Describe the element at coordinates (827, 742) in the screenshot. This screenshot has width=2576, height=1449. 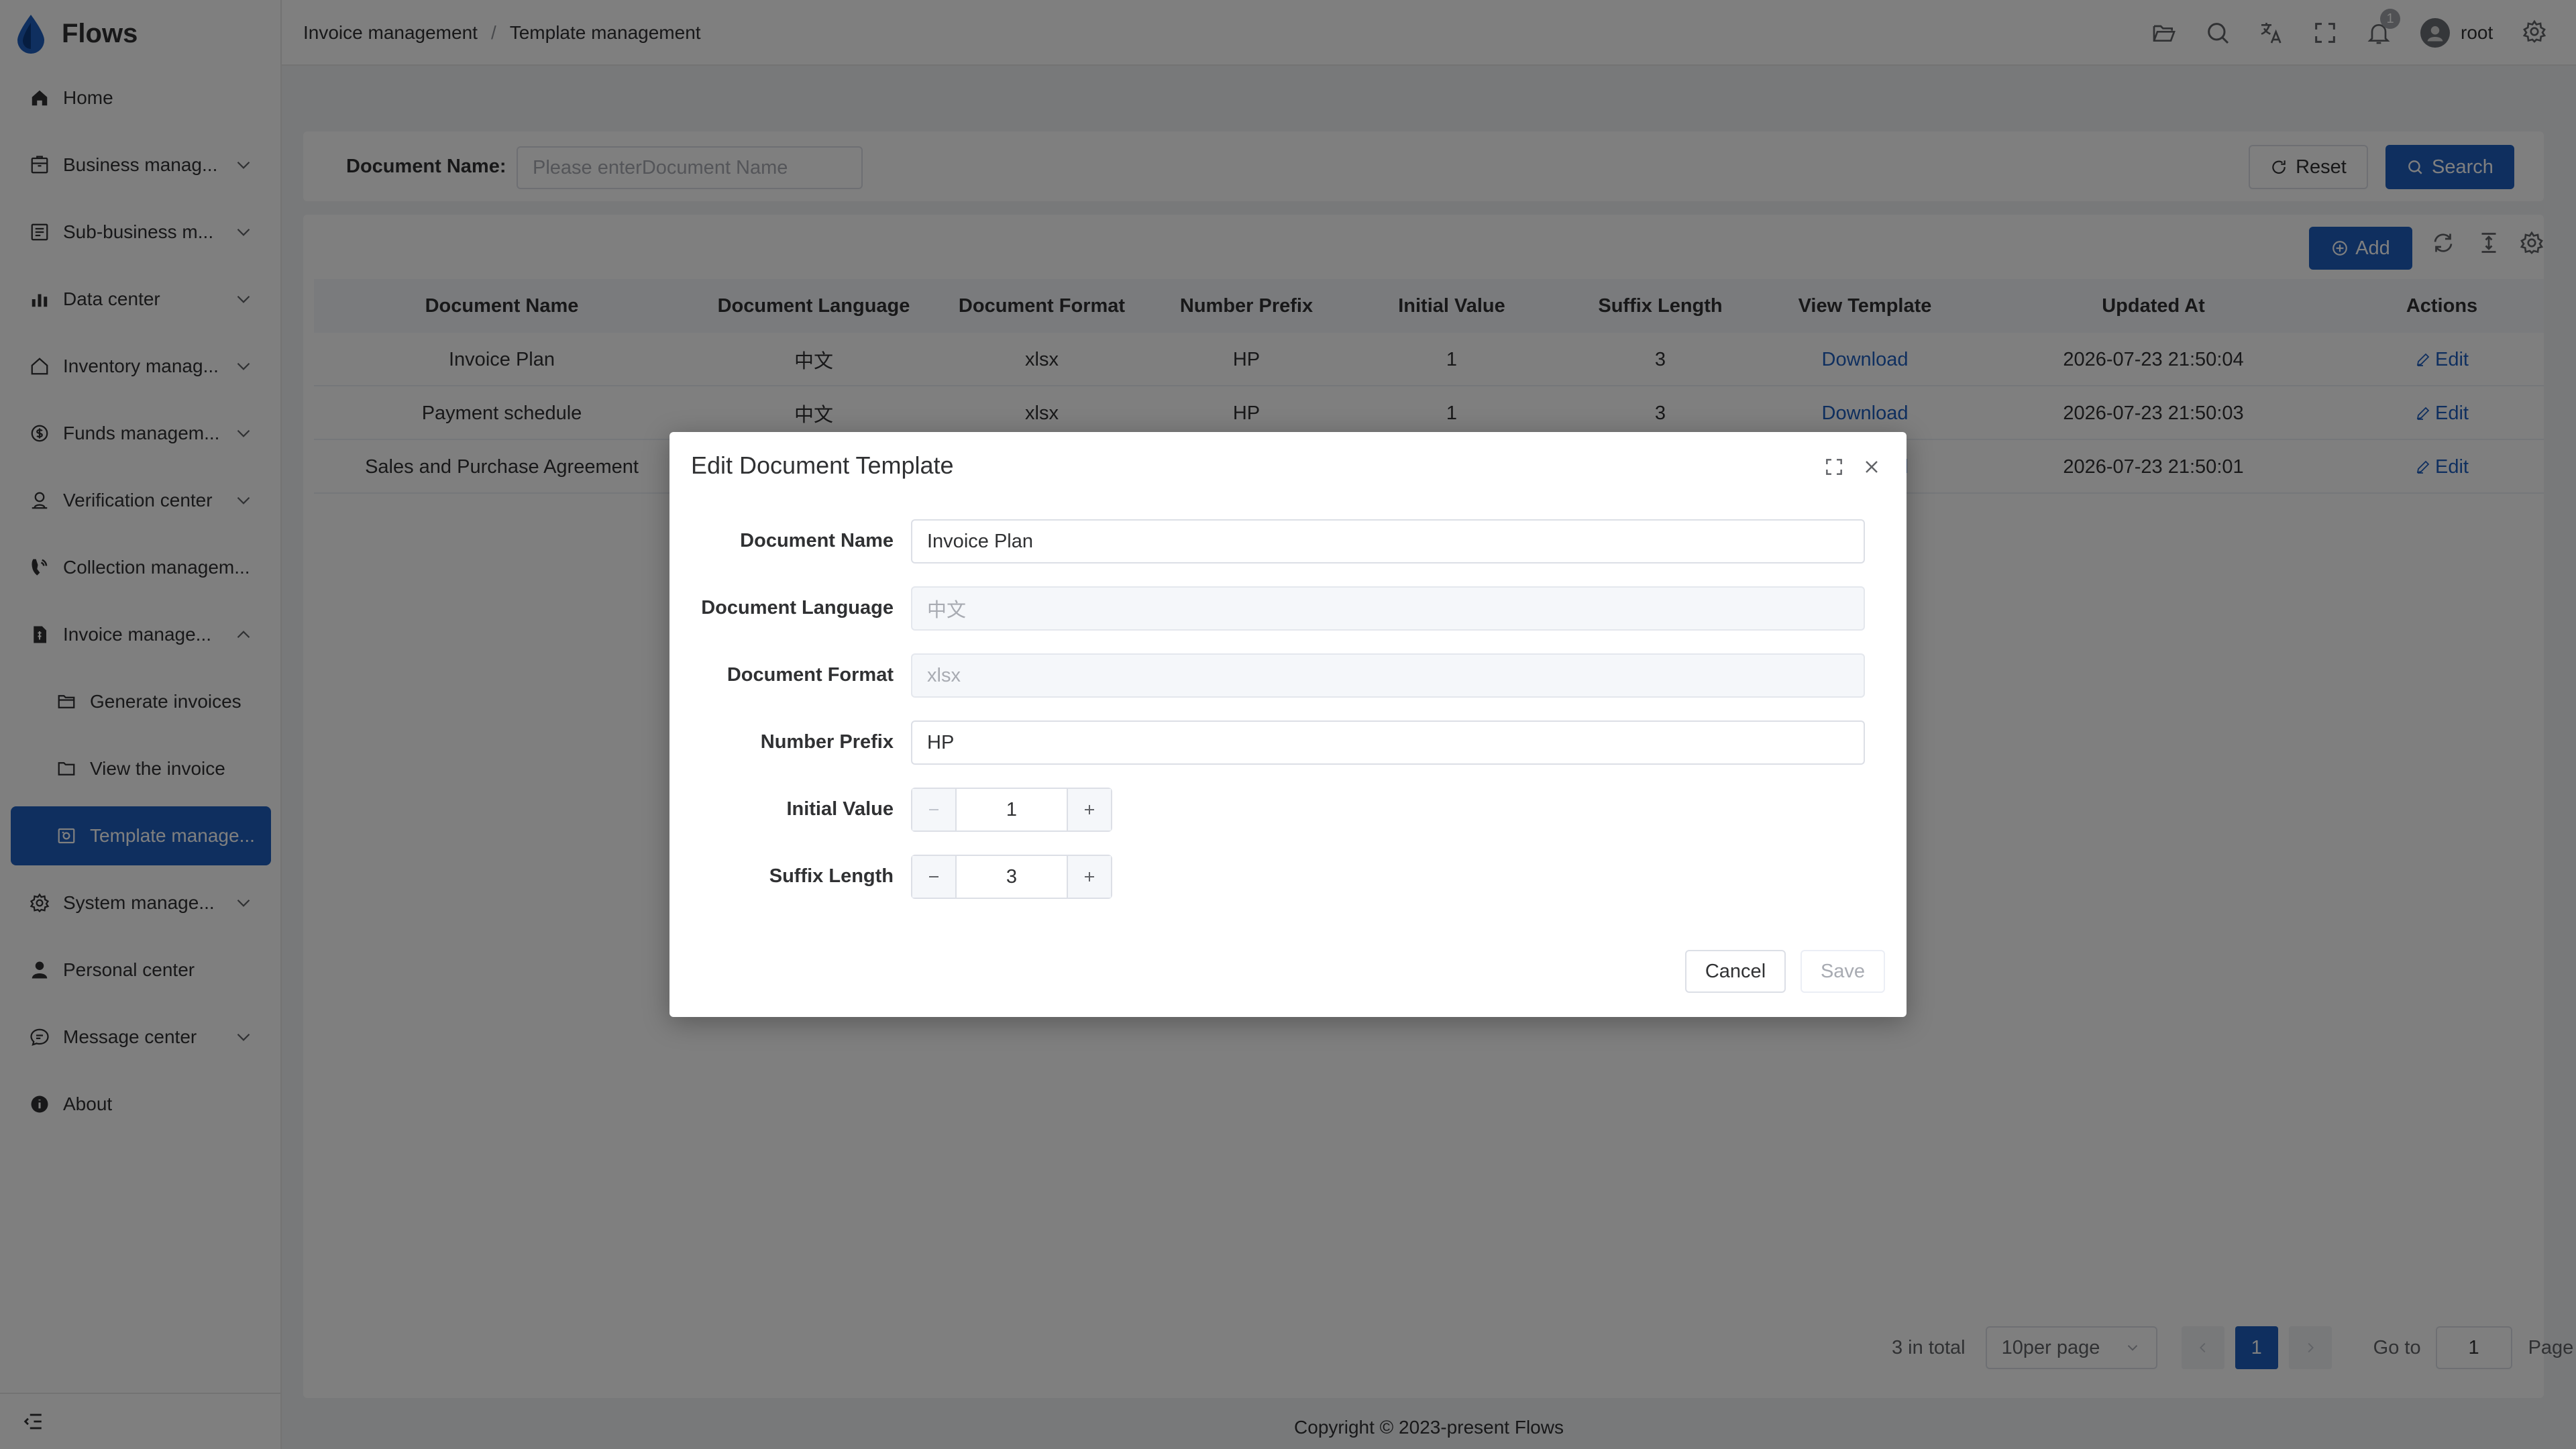
I see `number-prefix-label: Number Prefix` at that location.